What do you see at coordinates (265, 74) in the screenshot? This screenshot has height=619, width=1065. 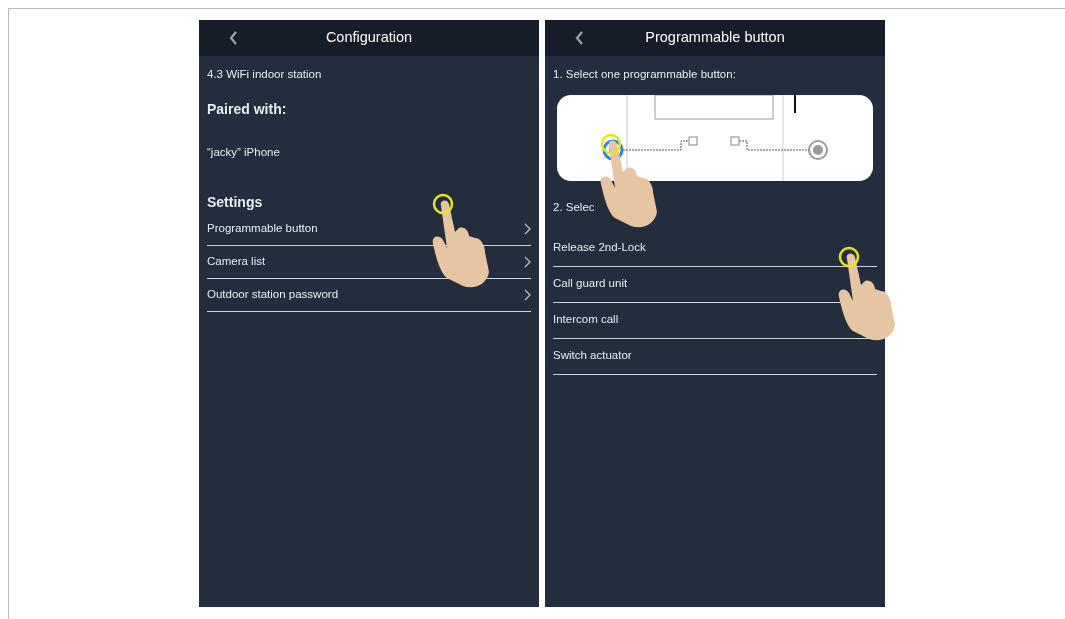 I see `device-name: 4.3 WiFi indoor station` at bounding box center [265, 74].